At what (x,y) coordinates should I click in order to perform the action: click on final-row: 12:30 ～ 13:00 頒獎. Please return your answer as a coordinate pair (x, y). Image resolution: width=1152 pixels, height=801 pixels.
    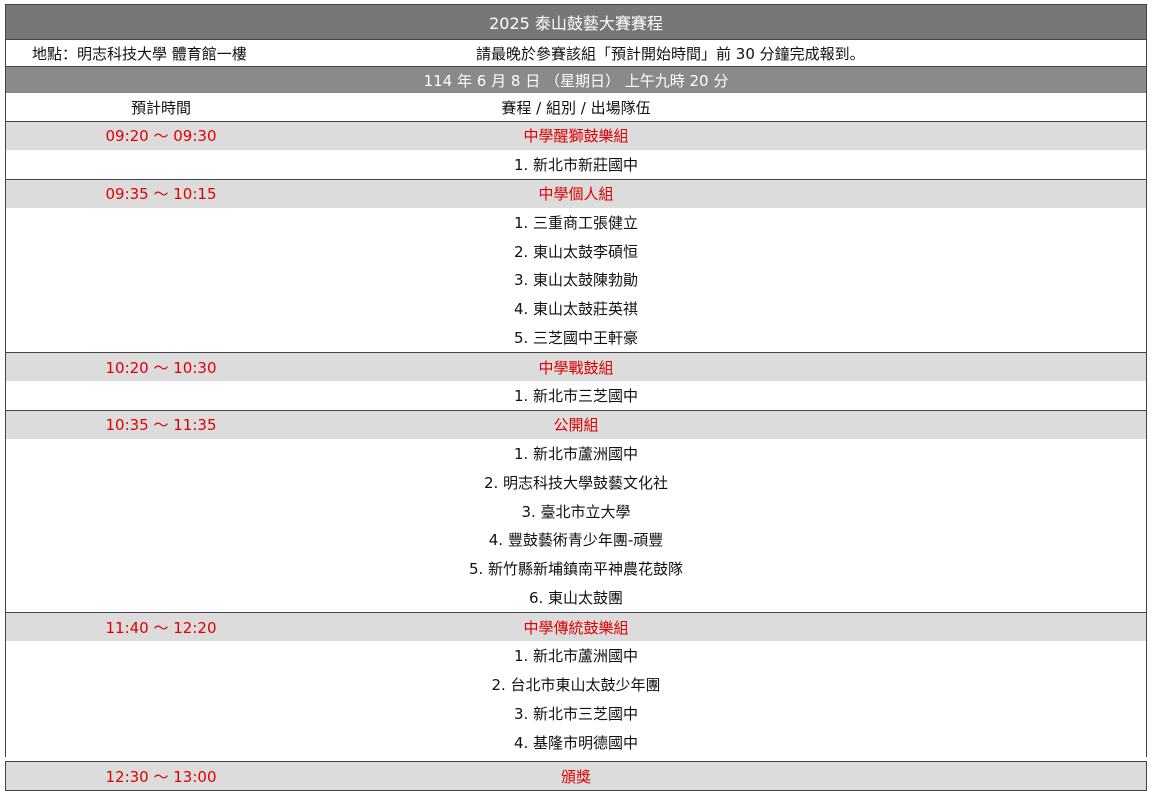
    Looking at the image, I should click on (576, 776).